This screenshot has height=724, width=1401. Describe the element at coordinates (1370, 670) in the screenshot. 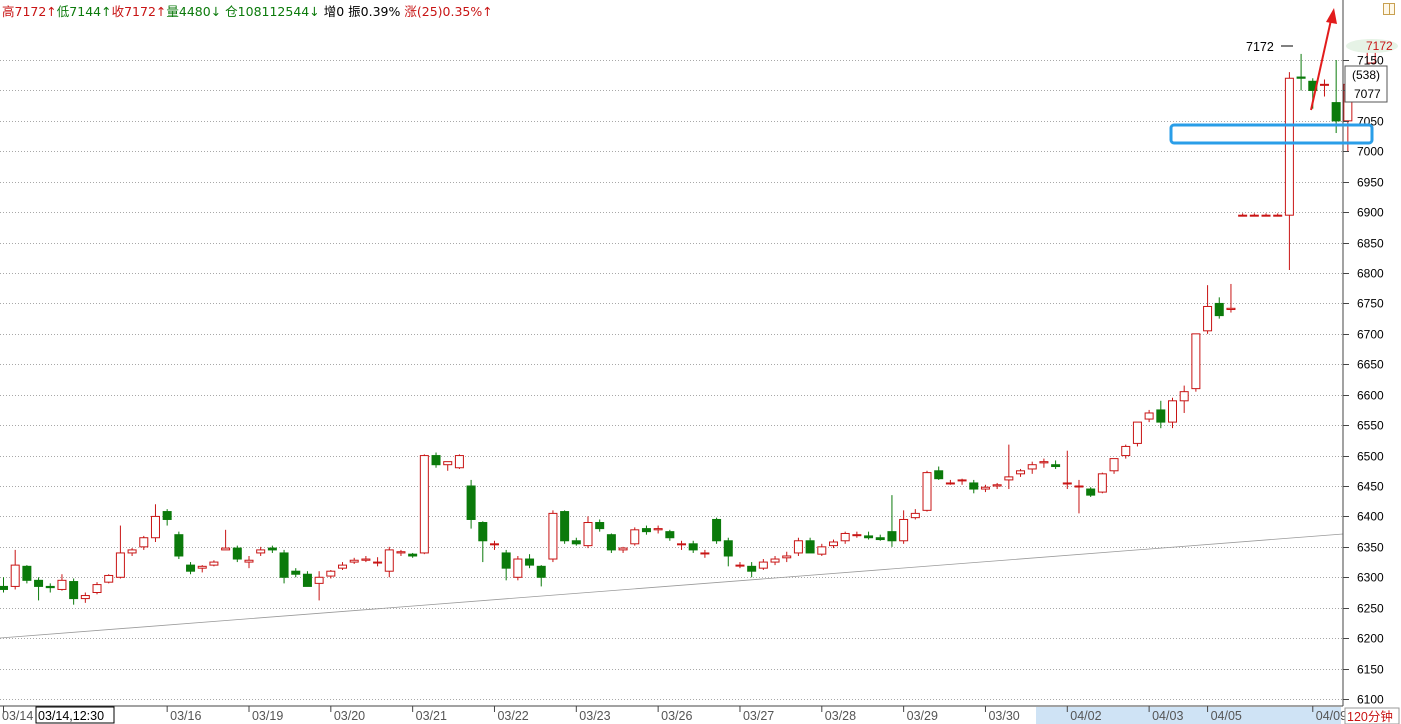

I see `price-tick-label: 6150` at that location.